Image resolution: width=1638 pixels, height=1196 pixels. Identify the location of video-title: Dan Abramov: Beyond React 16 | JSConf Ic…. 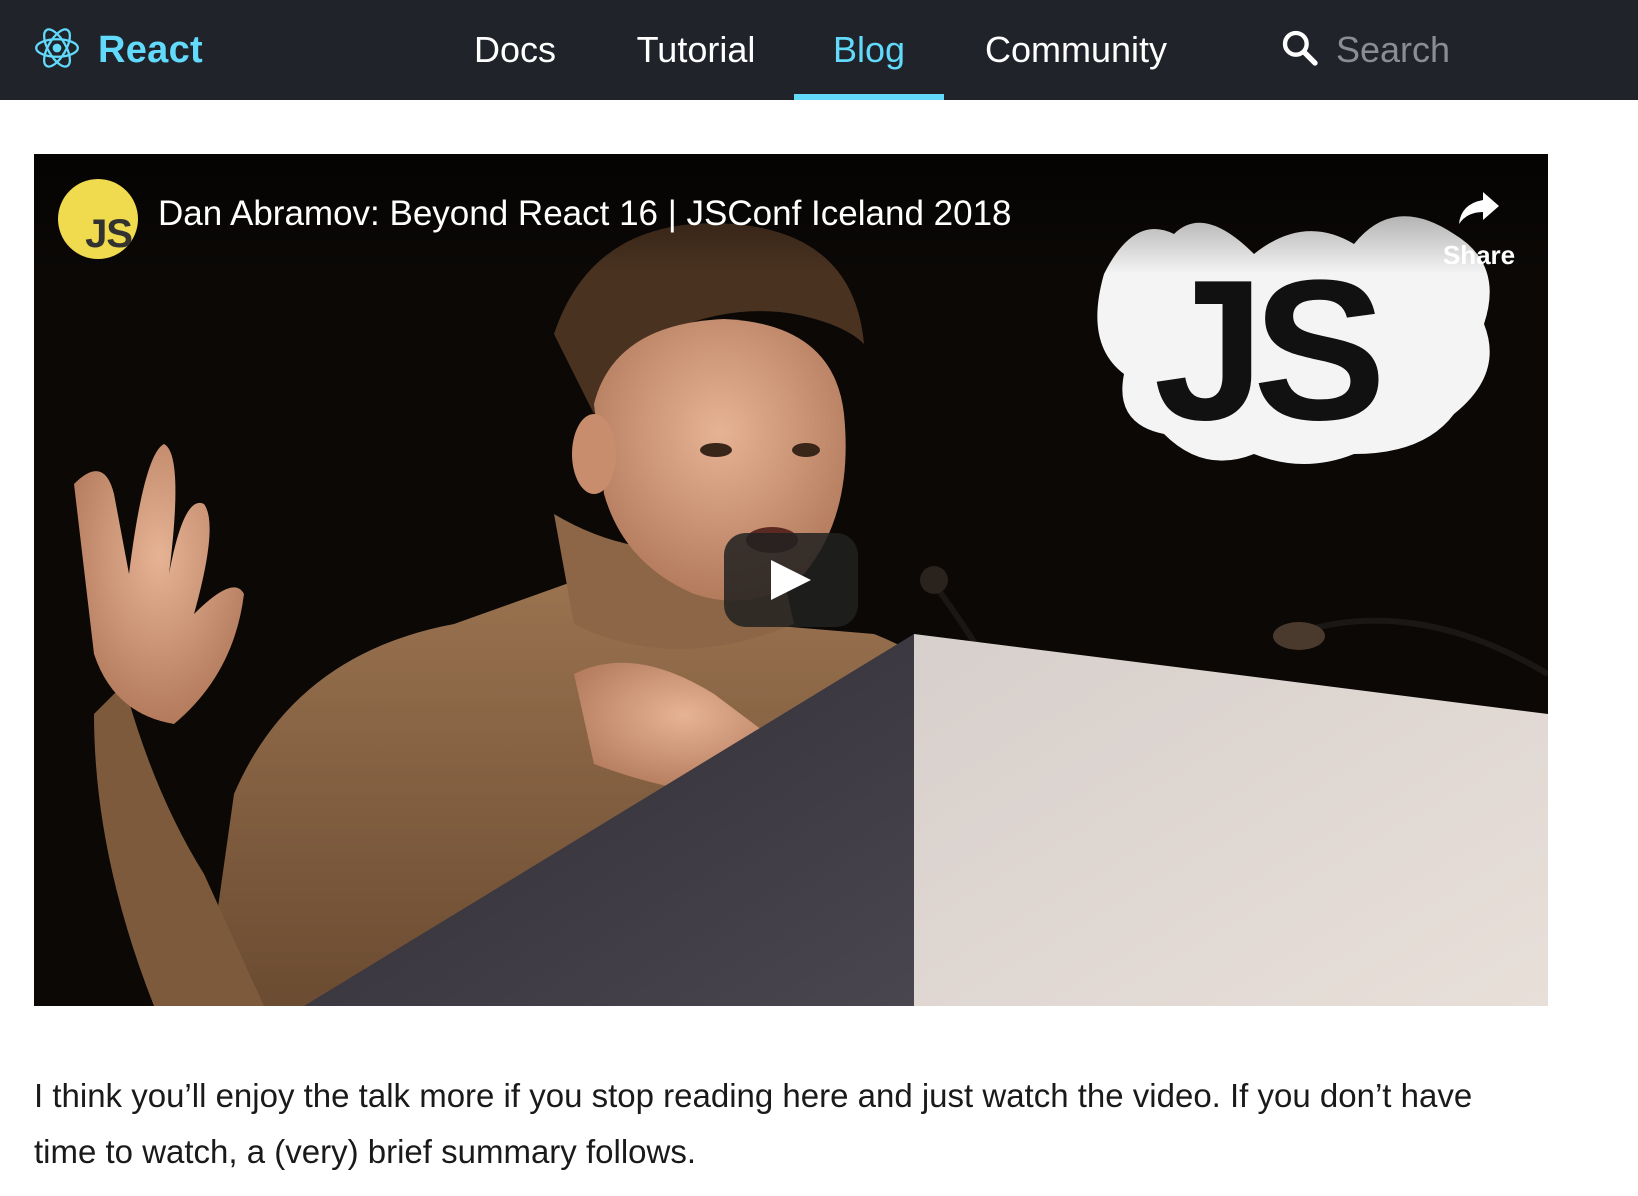
(585, 214).